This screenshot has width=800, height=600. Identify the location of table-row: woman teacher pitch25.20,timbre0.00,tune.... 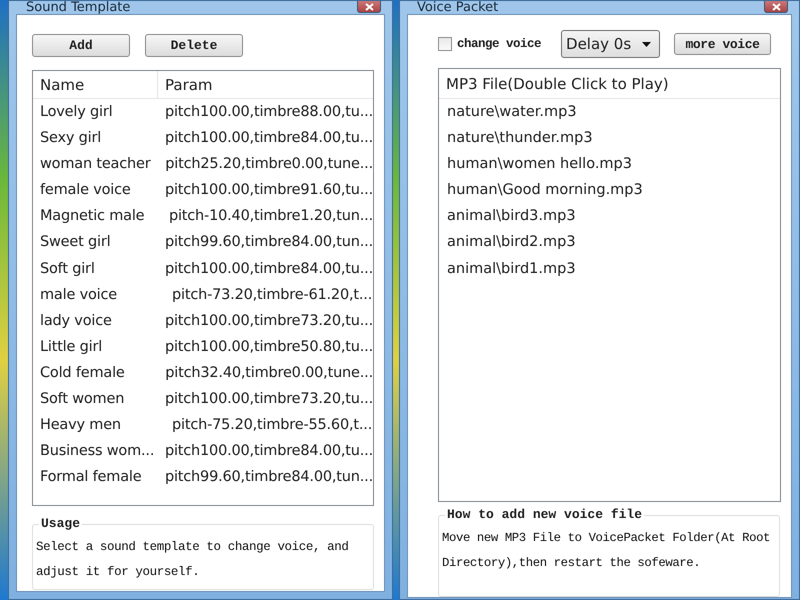
(203, 164).